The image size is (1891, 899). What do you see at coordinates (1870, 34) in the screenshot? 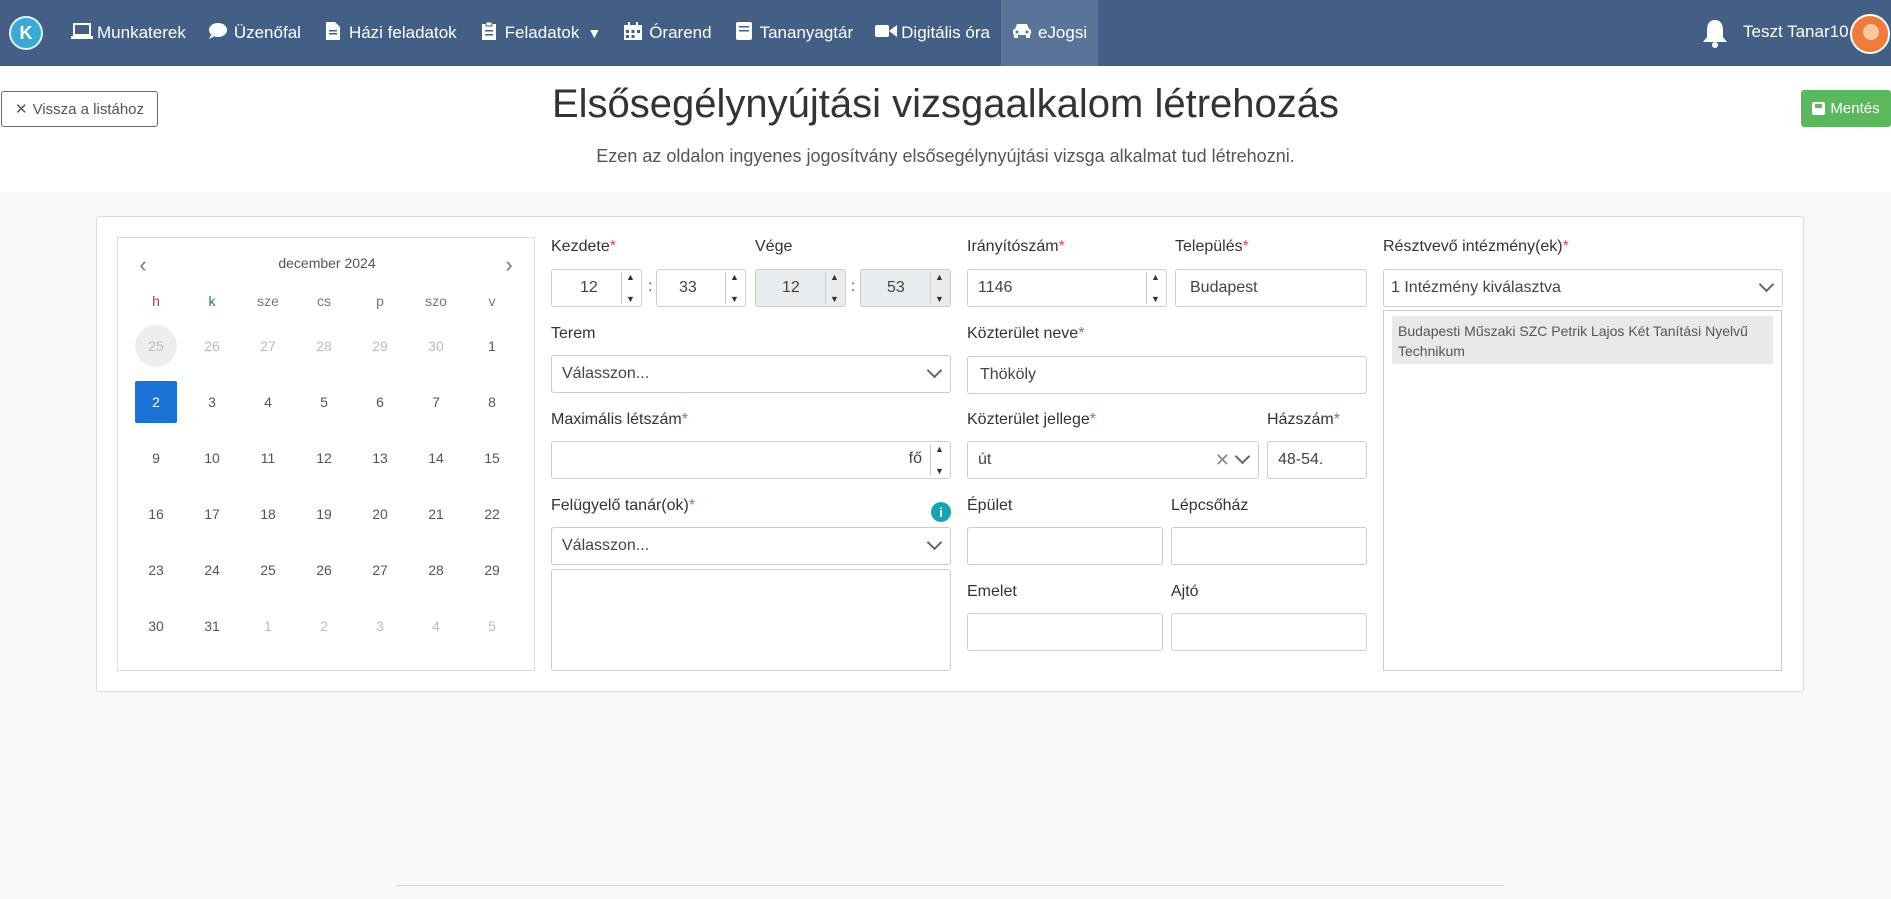
I see `avatar` at bounding box center [1870, 34].